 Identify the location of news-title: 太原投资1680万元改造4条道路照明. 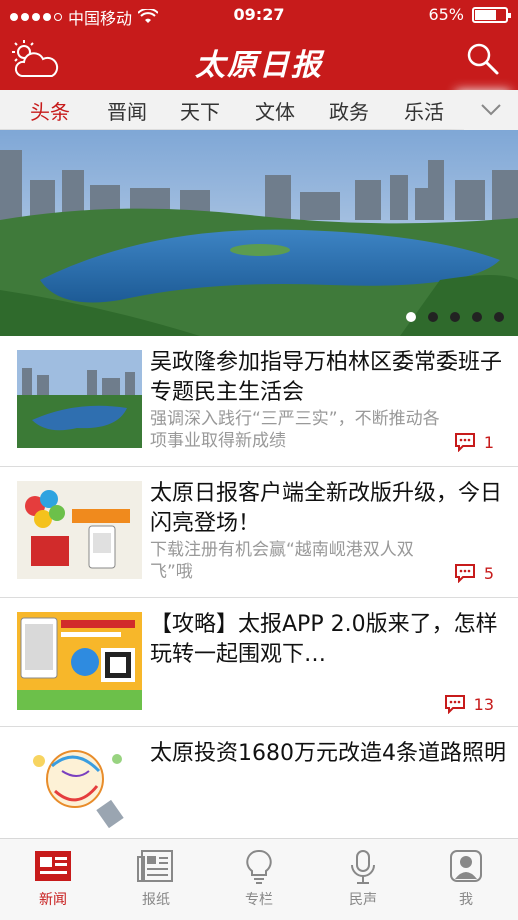
(328, 753).